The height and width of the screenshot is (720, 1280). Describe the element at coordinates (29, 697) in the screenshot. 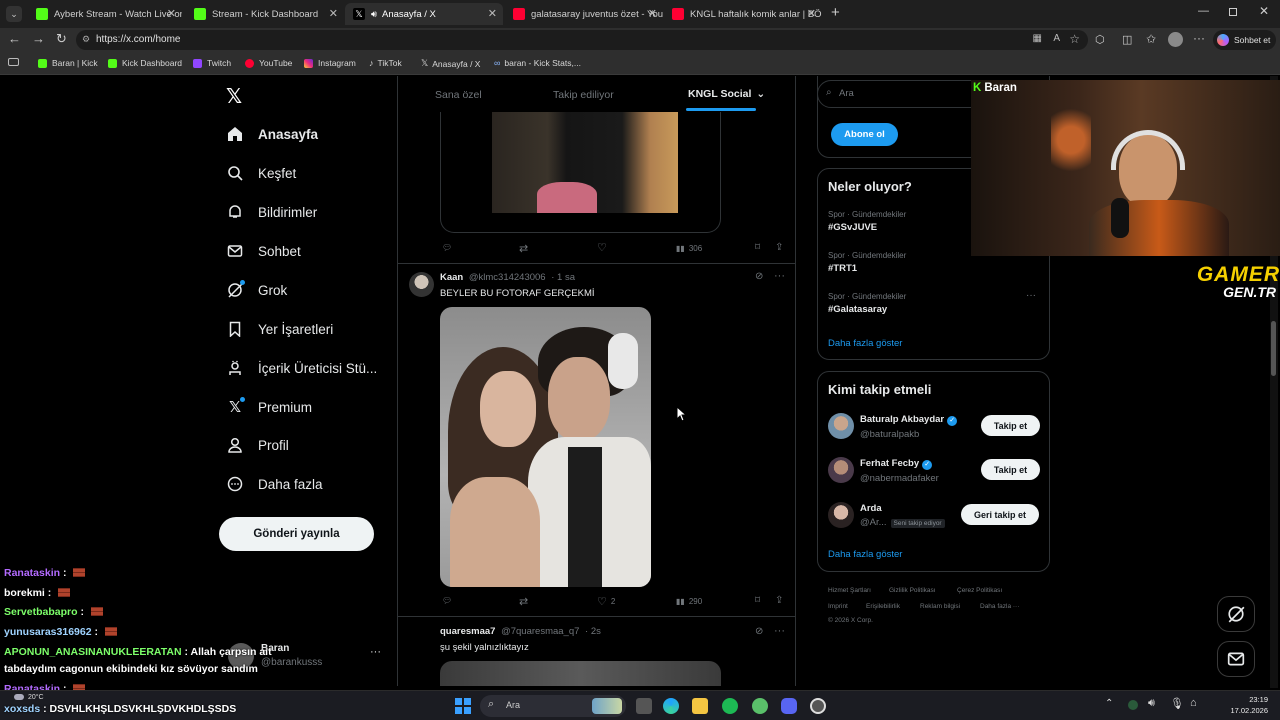

I see `weather-widget: 20°C` at that location.